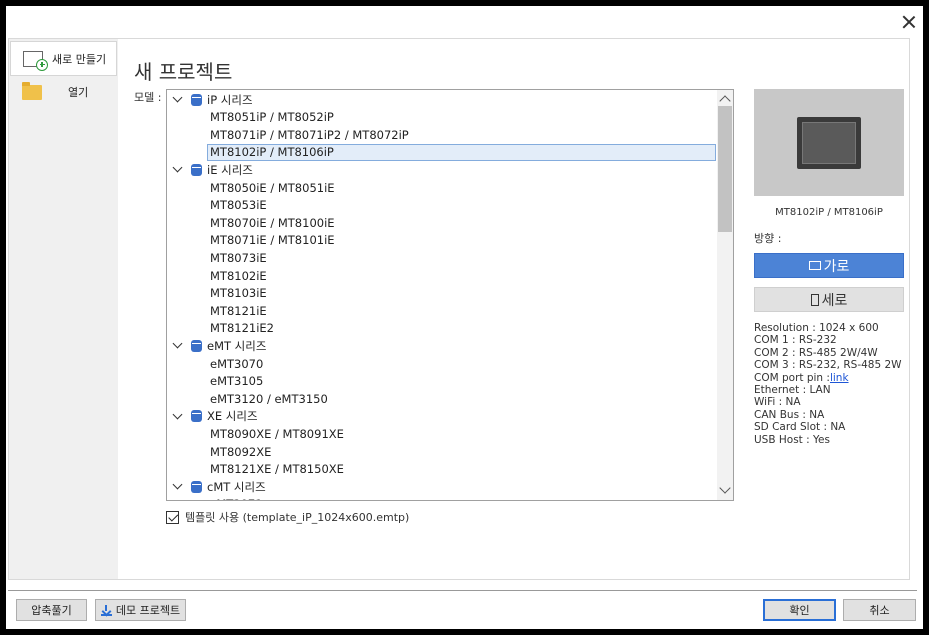  I want to click on spec-com-port-pin: COM port pin :link, so click(828, 378).